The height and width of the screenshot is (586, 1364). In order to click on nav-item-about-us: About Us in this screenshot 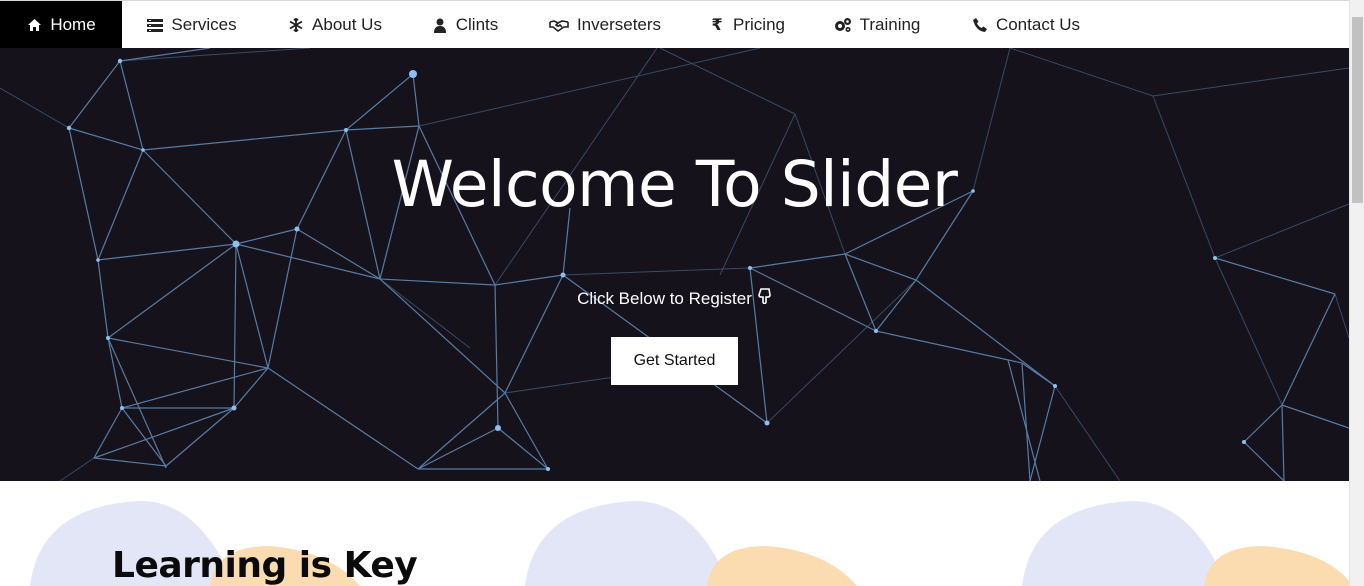, I will do `click(335, 25)`.